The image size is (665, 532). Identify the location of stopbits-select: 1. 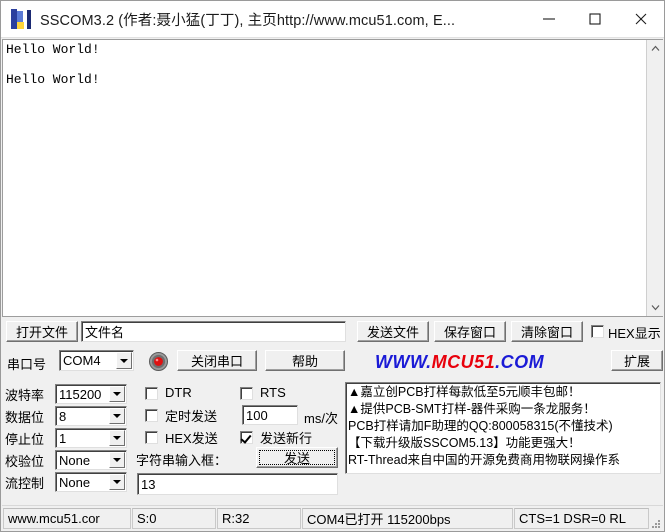
(91, 438).